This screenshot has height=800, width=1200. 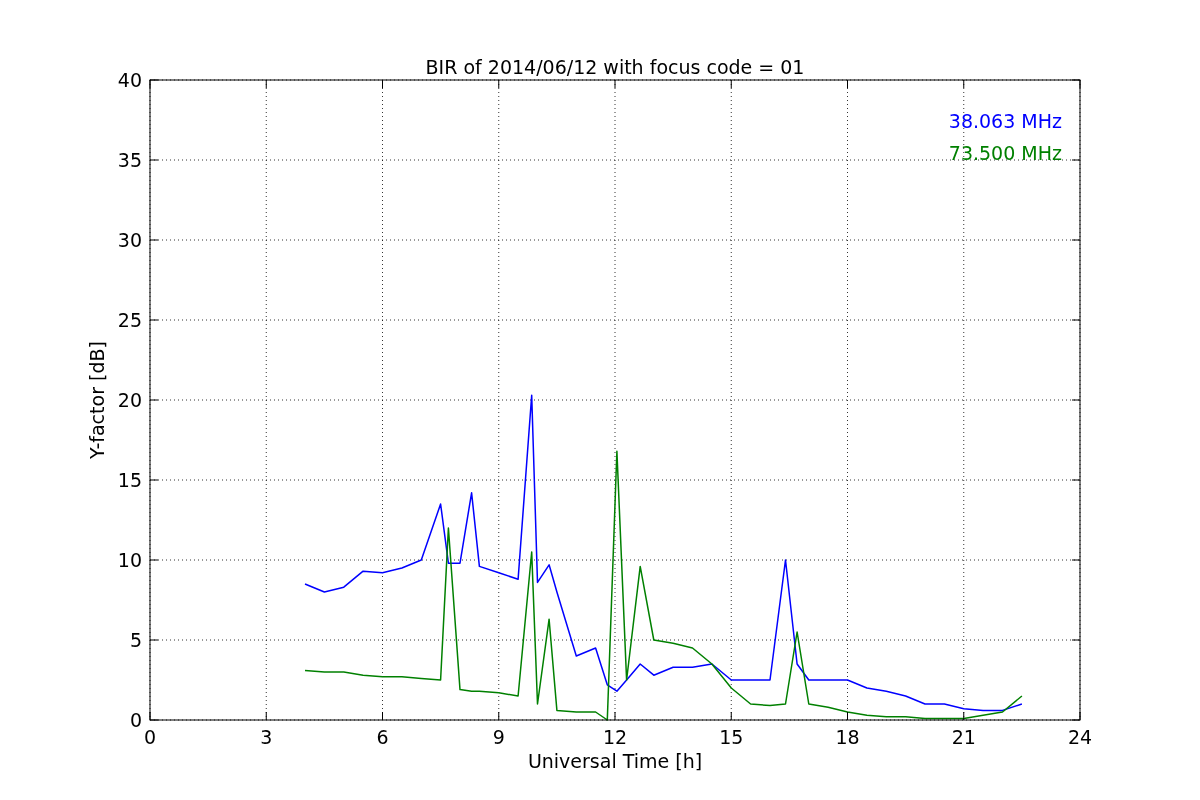 I want to click on y-tick-label: 10, so click(x=129, y=560).